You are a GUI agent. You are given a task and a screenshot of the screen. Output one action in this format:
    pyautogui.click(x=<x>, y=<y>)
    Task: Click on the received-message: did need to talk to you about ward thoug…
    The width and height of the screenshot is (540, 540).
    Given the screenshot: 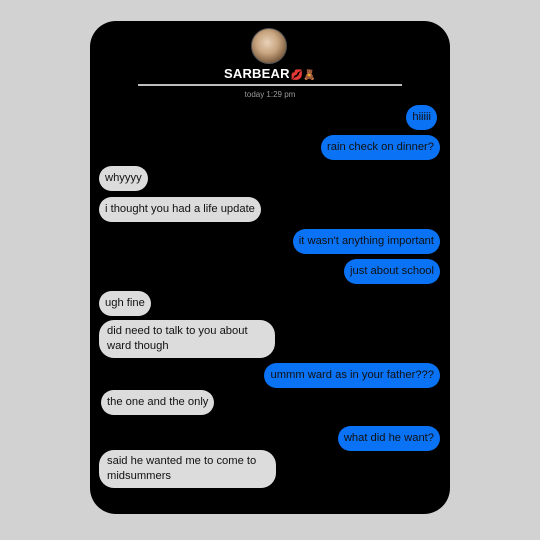 What is the action you would take?
    pyautogui.click(x=187, y=339)
    